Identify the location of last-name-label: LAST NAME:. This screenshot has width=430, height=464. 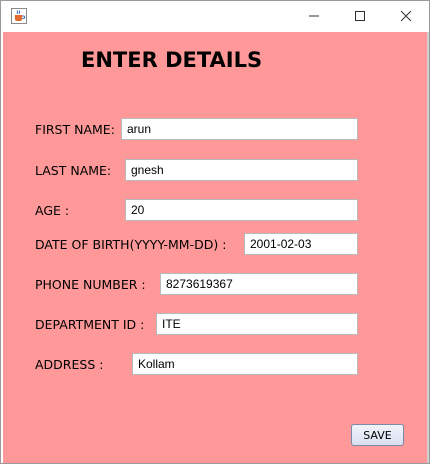
(73, 170).